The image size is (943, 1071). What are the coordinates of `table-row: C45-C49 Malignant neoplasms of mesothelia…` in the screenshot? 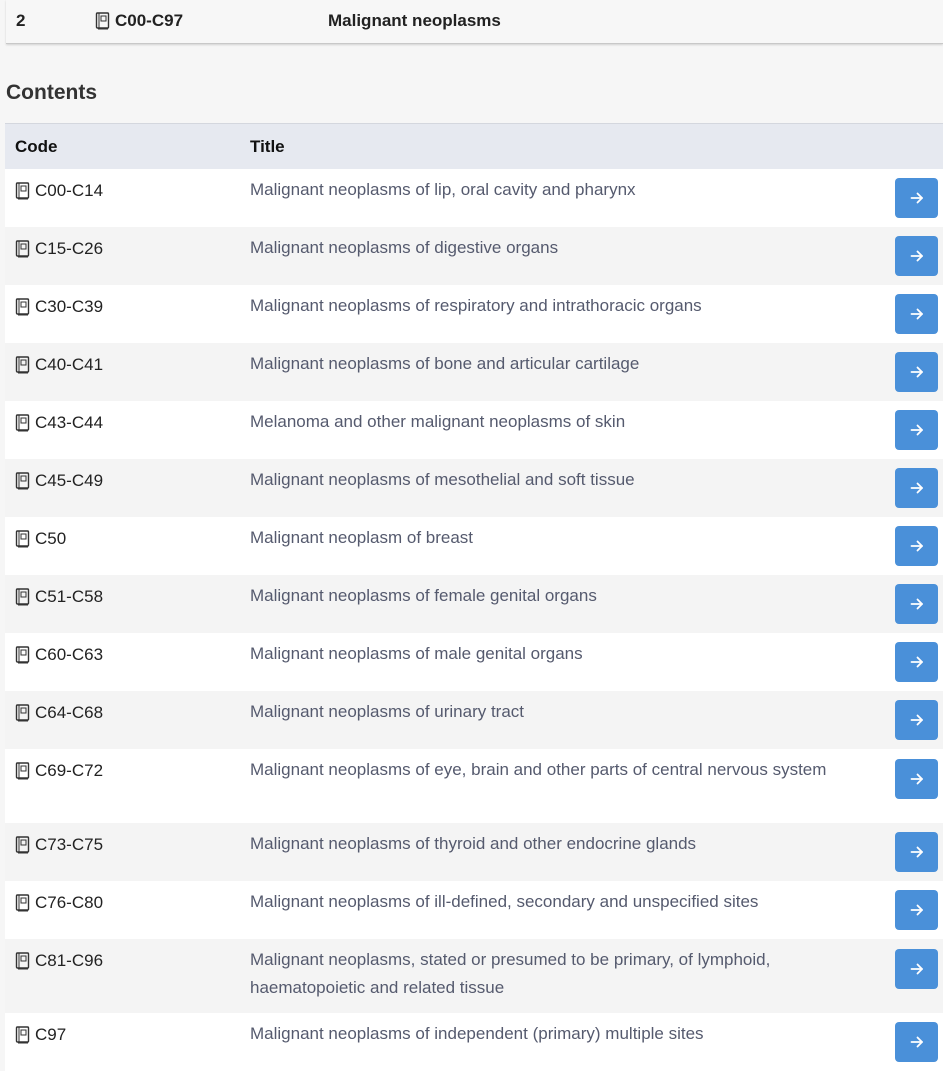 It's located at (474, 488).